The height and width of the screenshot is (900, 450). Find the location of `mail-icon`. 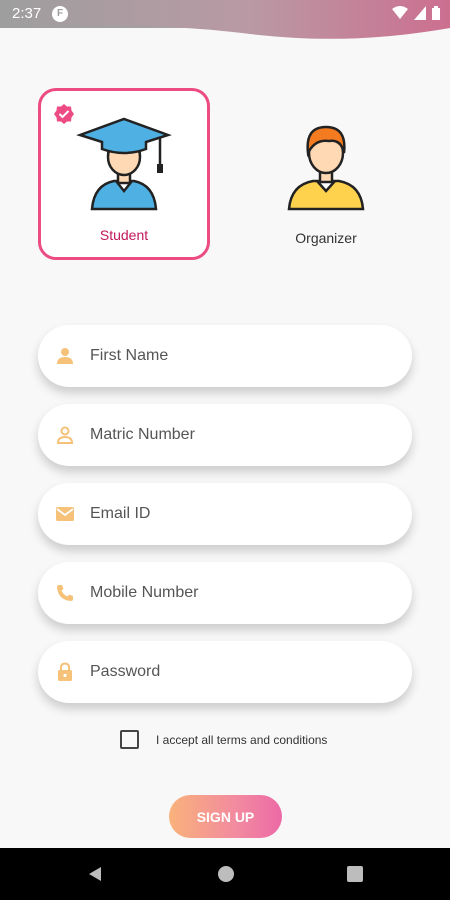

mail-icon is located at coordinates (65, 514).